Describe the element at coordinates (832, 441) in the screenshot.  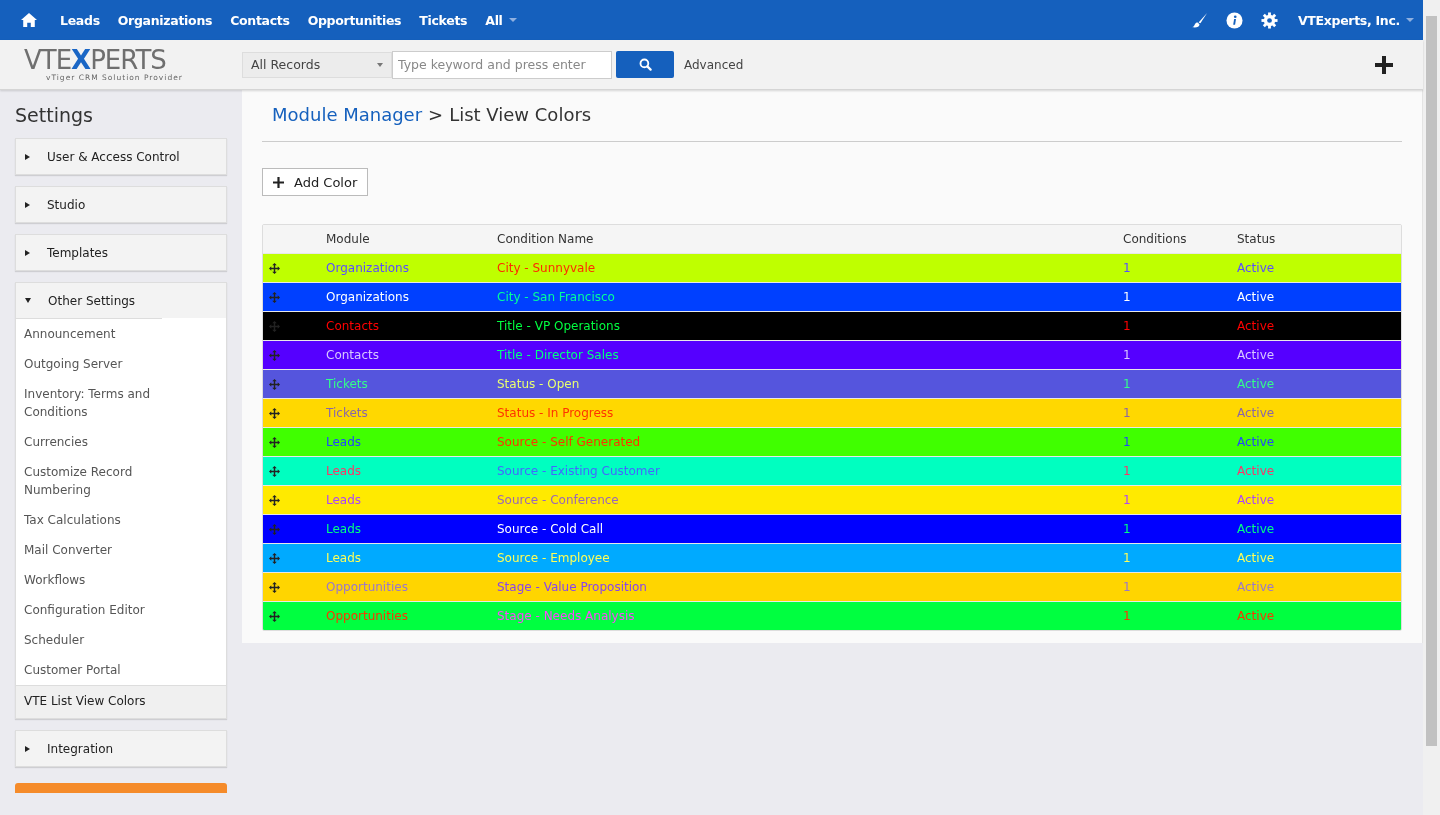
I see `table-row: Leads Source - Self Generated 1 Active` at that location.